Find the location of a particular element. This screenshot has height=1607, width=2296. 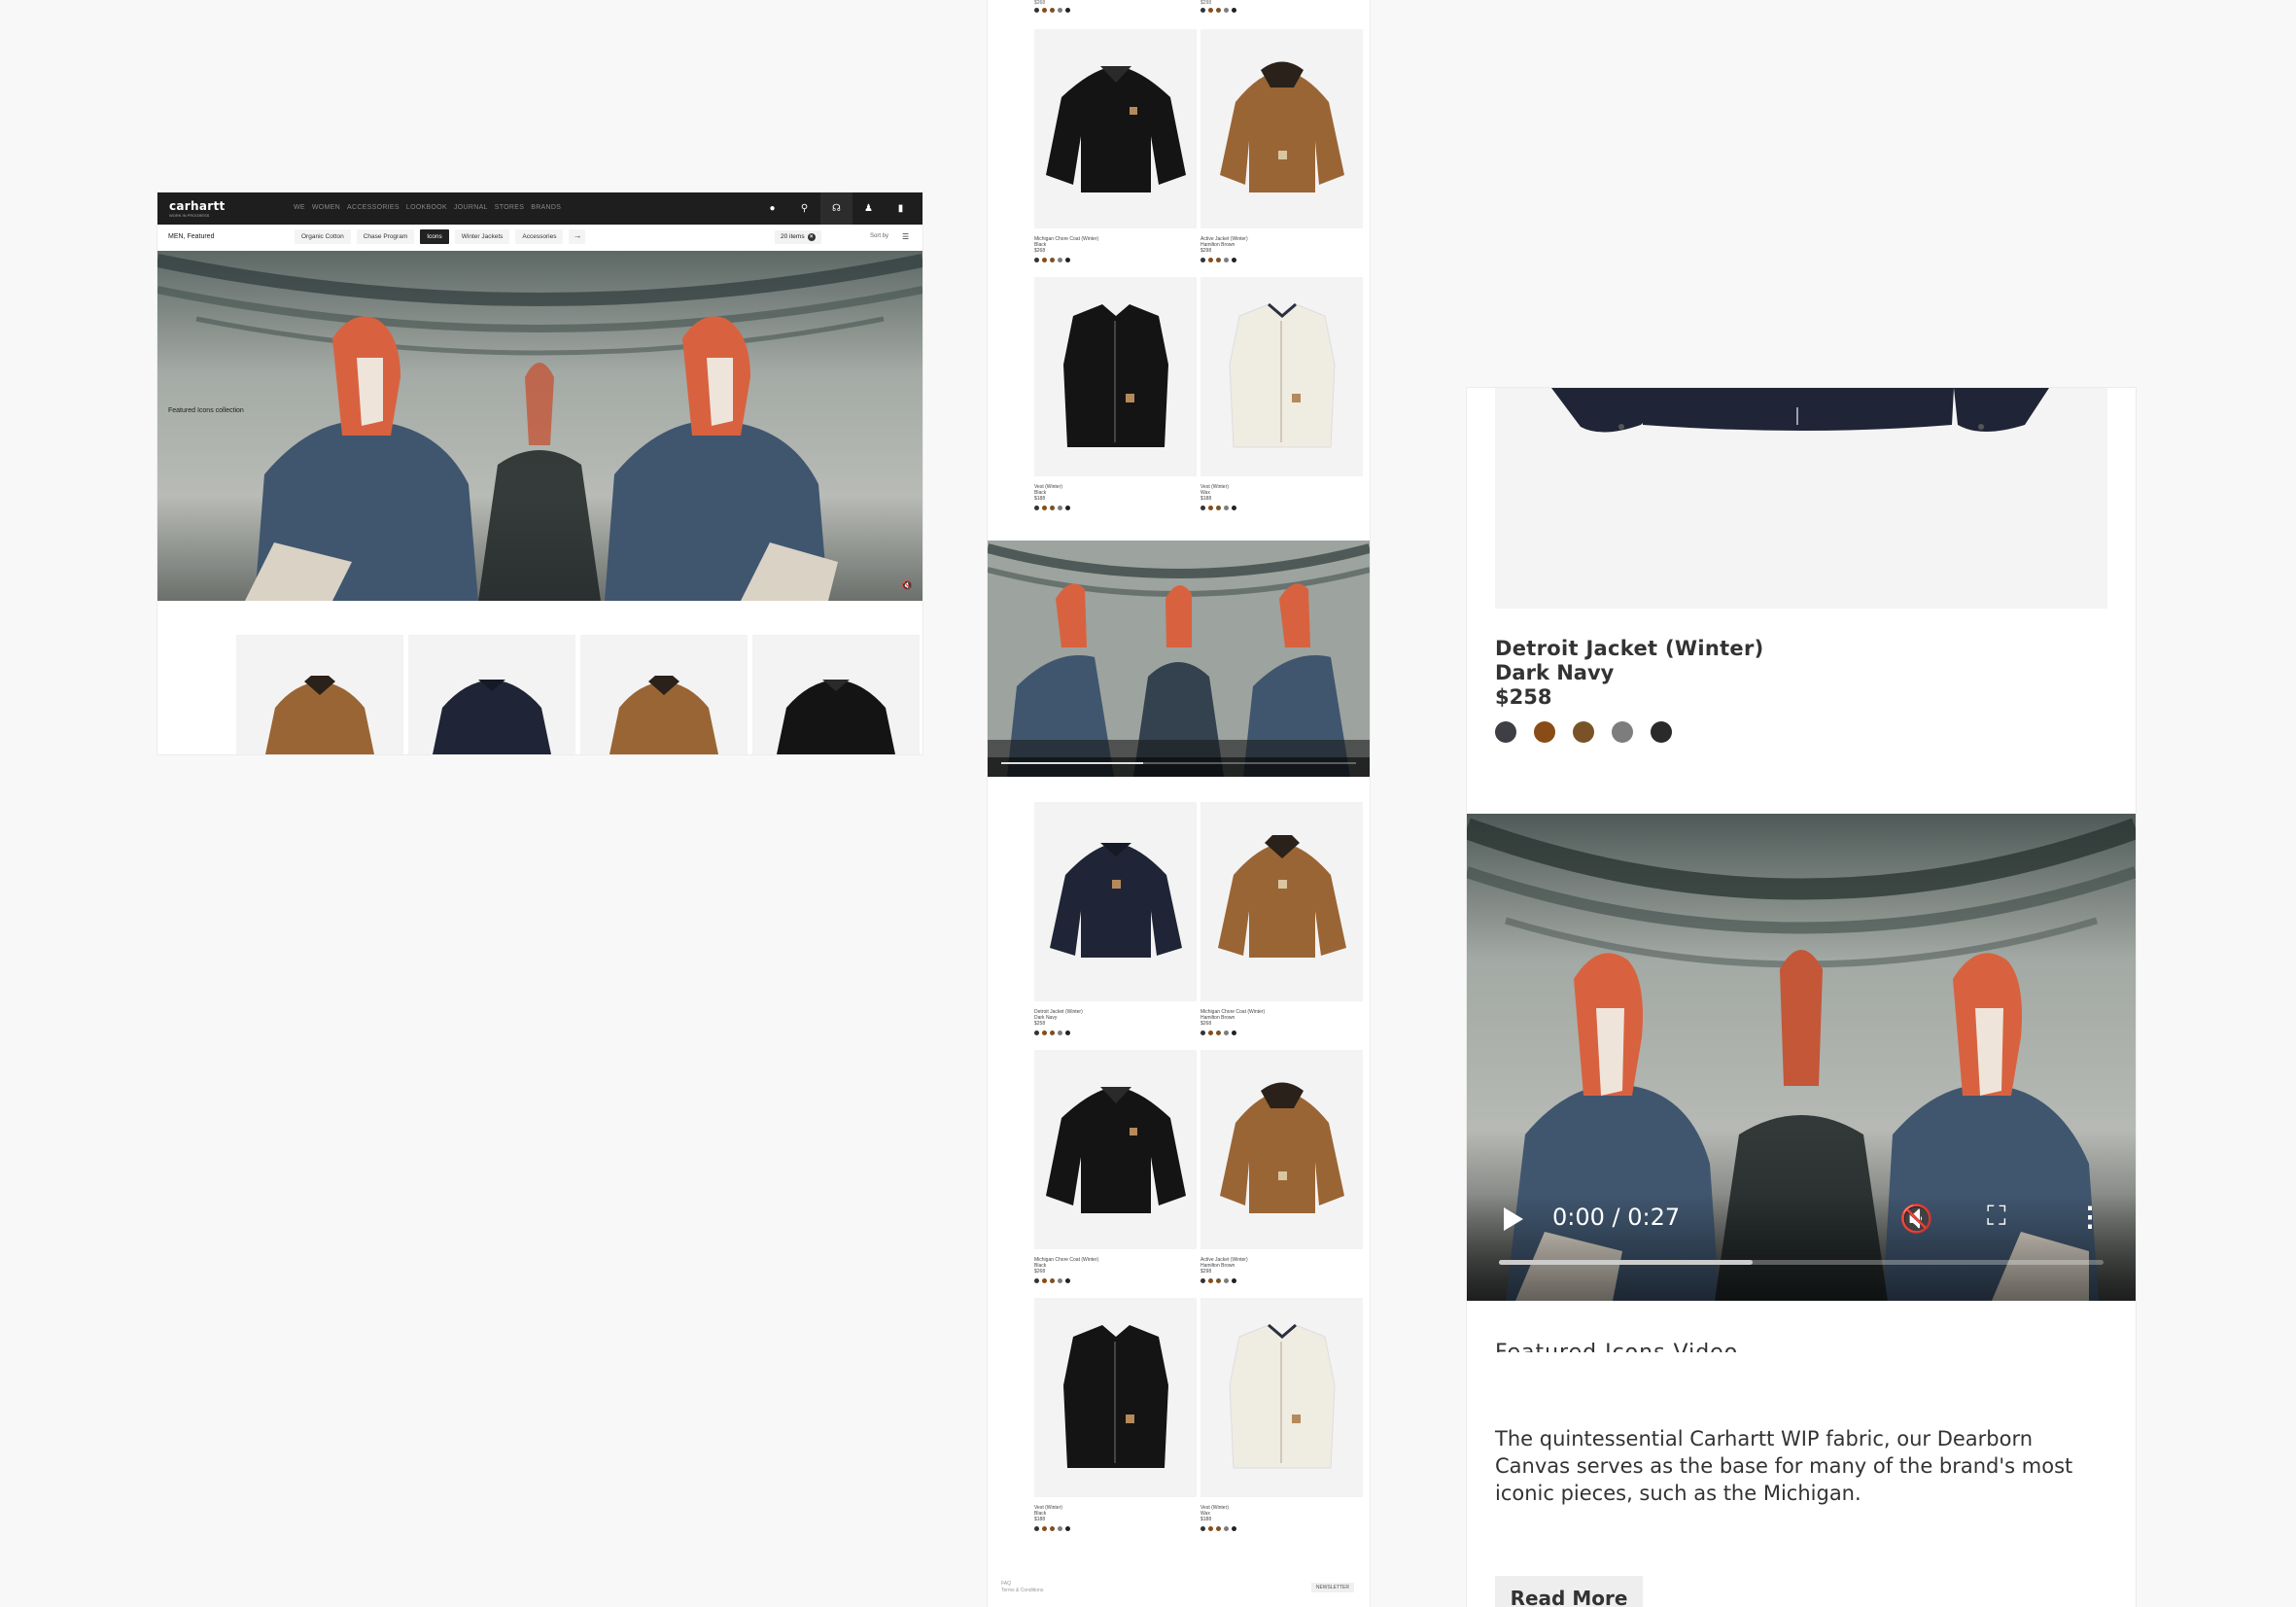

swatch-hamilton-brown is located at coordinates (1544, 732).